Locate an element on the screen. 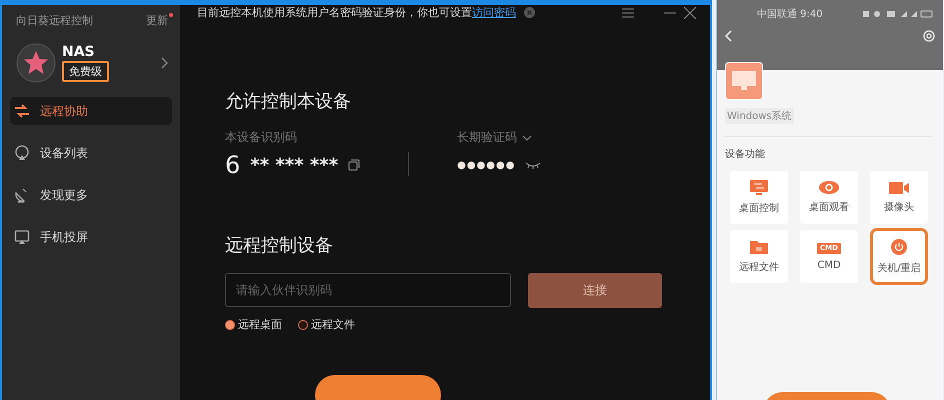 Image resolution: width=944 pixels, height=400 pixels. avatar-icon is located at coordinates (36, 63).